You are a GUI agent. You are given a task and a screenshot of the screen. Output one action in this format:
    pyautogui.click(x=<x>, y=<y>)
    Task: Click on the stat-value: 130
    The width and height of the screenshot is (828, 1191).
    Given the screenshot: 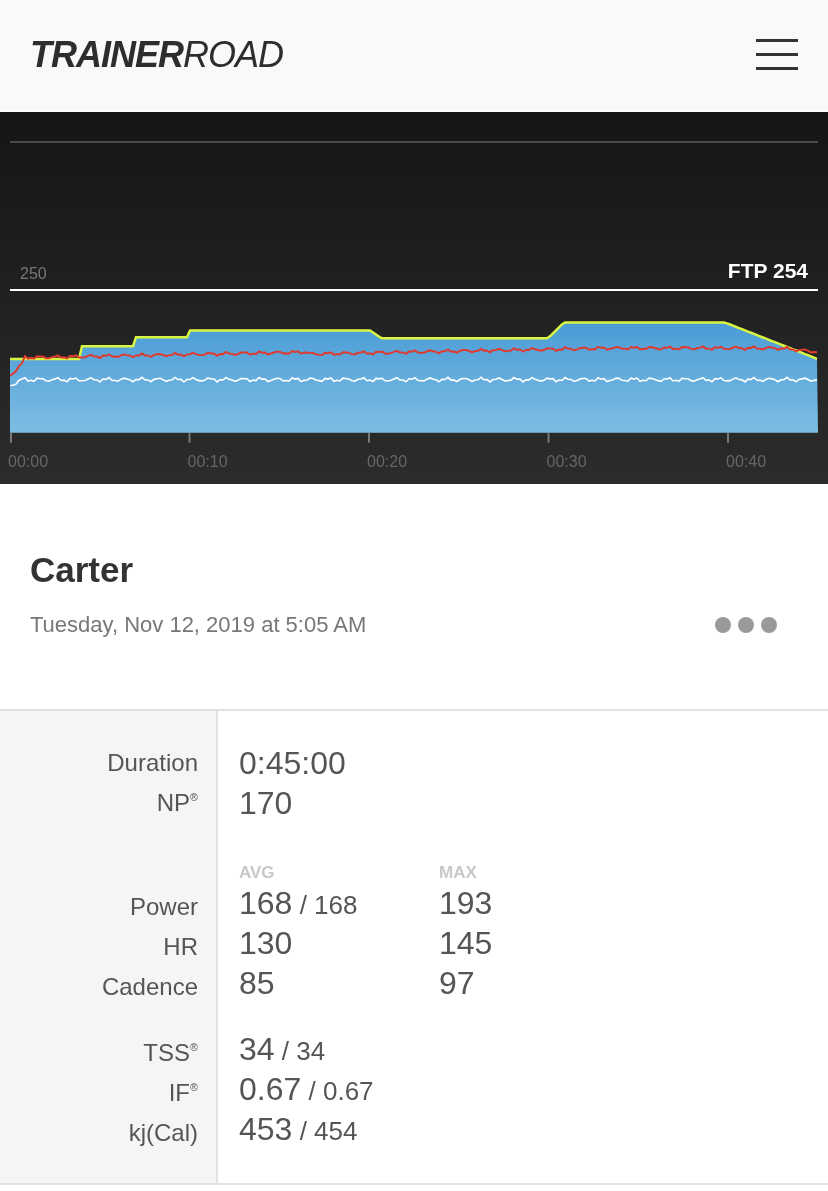 What is the action you would take?
    pyautogui.click(x=266, y=943)
    